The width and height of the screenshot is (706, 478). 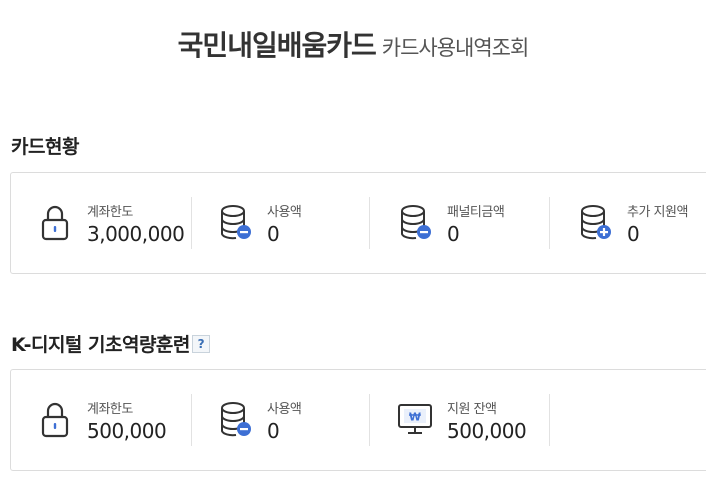 I want to click on account-limit-value: 3,000,000, so click(x=136, y=234).